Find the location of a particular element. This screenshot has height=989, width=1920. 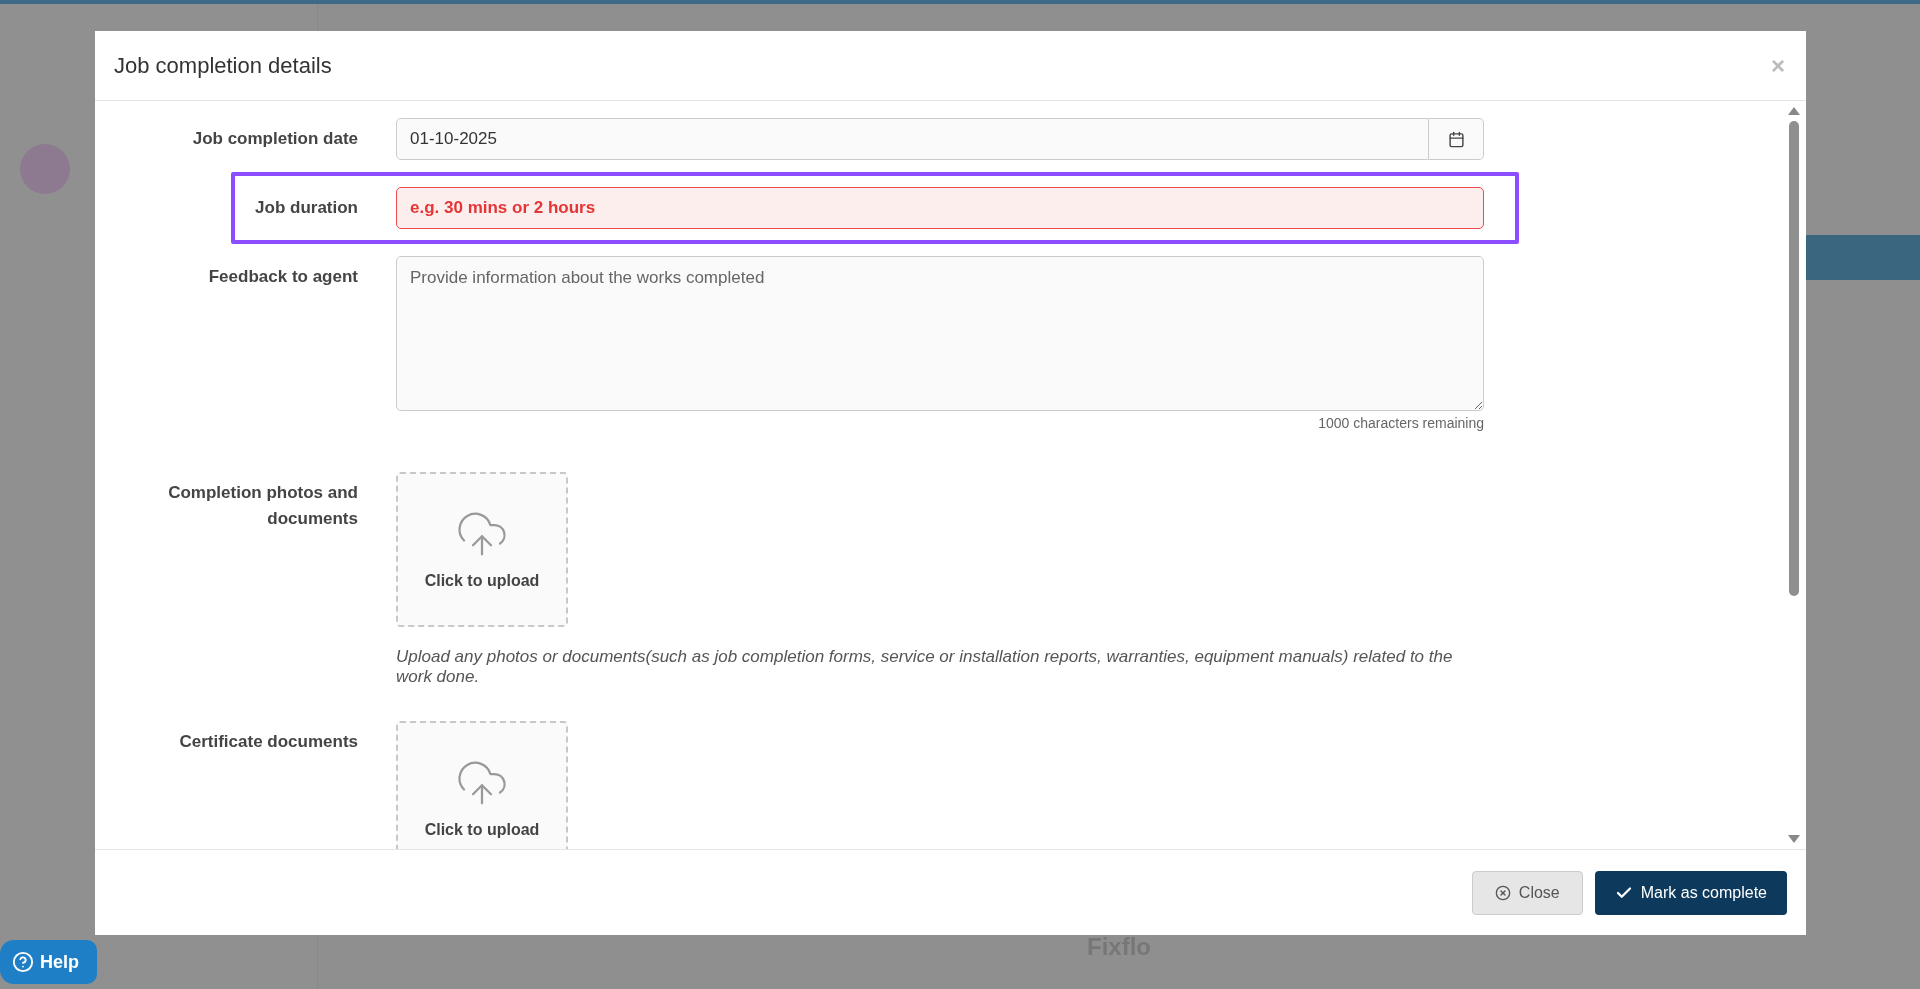

date-field: 01-10-2025 is located at coordinates (912, 139).